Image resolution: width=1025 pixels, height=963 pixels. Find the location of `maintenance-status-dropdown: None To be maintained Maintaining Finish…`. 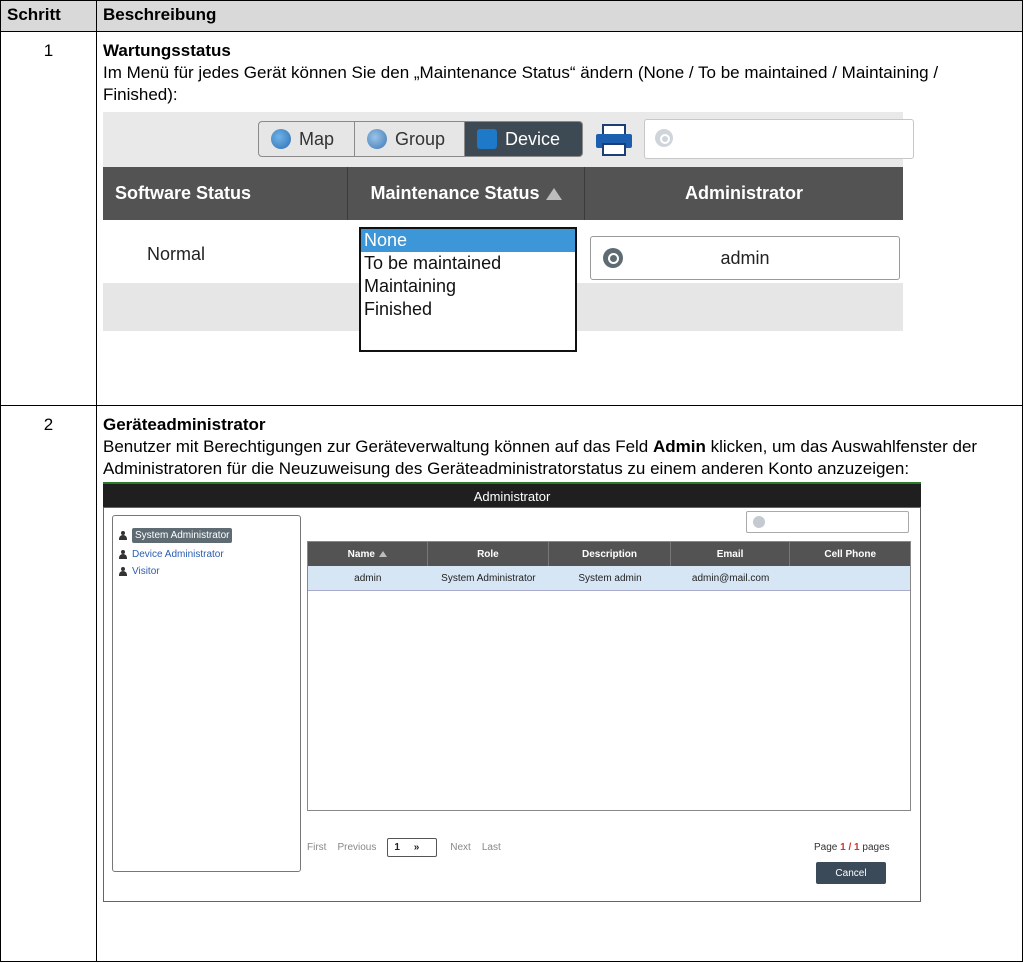

maintenance-status-dropdown: None To be maintained Maintaining Finish… is located at coordinates (468, 289).